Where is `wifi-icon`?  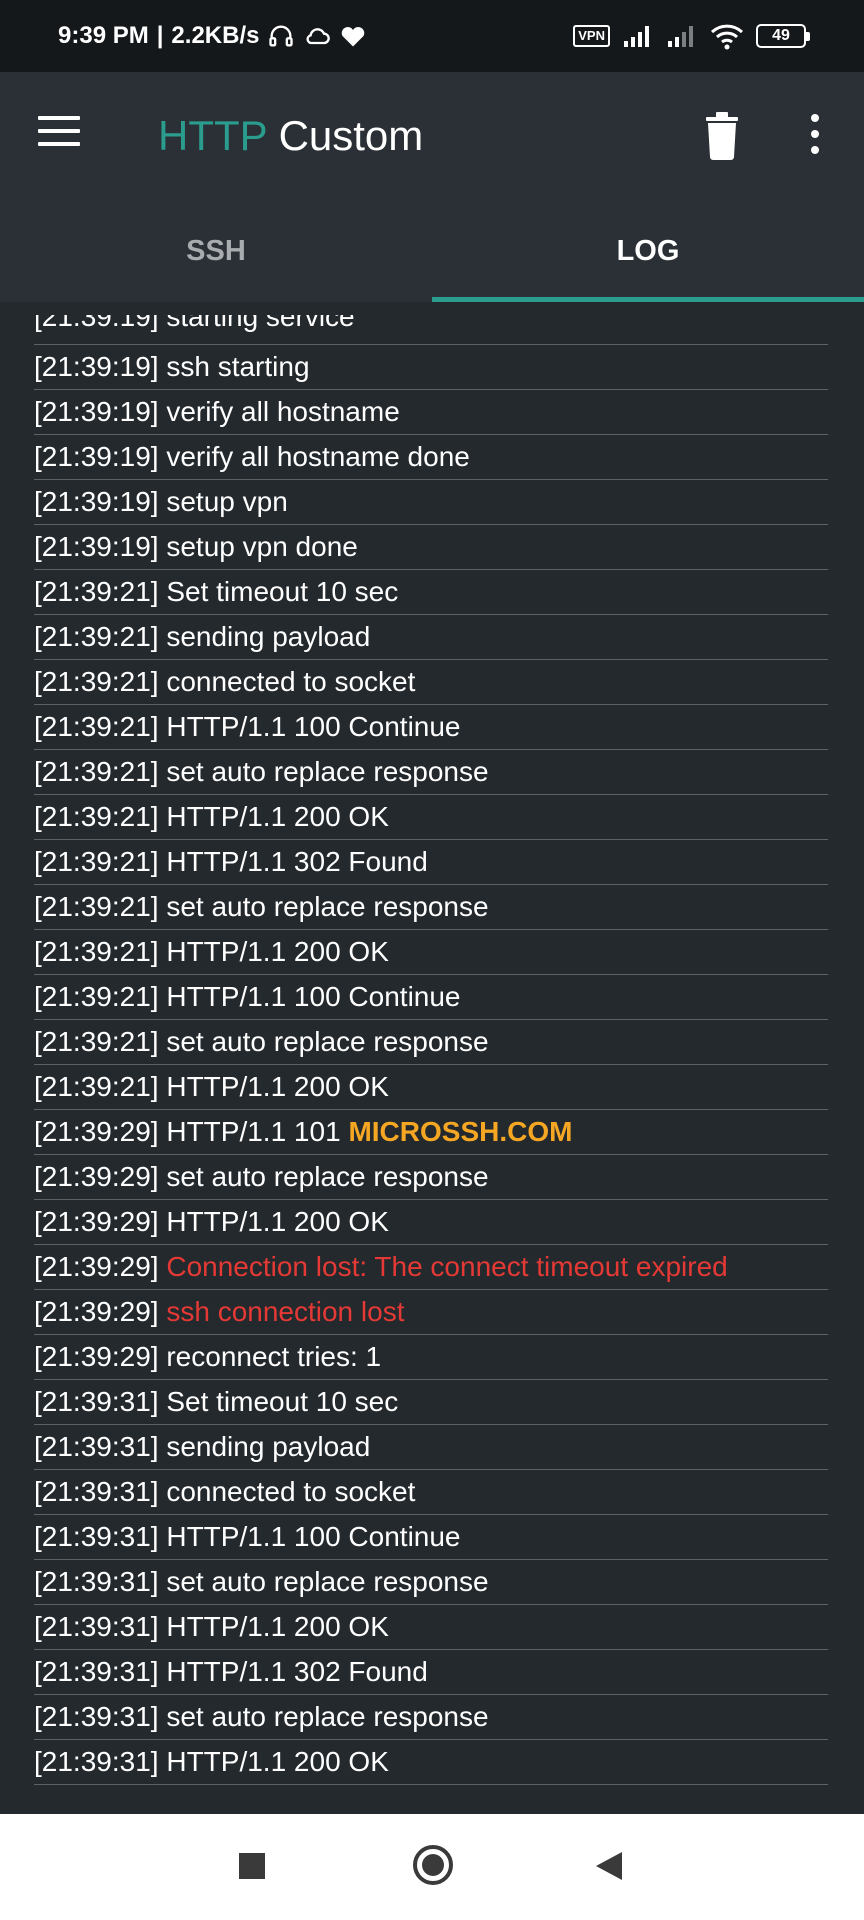
wifi-icon is located at coordinates (727, 37).